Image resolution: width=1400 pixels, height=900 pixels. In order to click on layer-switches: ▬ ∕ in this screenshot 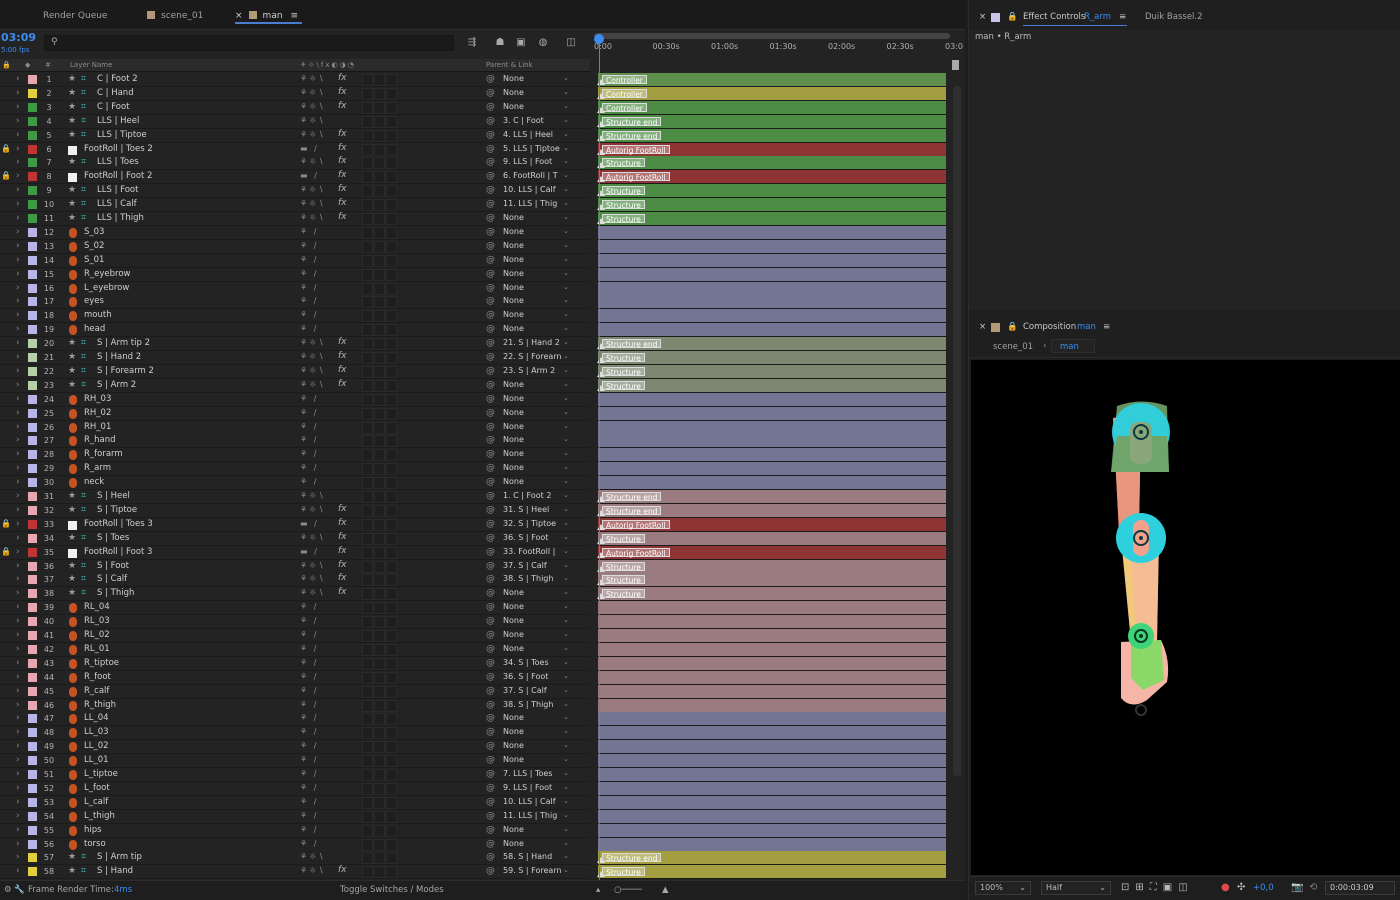, I will do `click(309, 175)`.